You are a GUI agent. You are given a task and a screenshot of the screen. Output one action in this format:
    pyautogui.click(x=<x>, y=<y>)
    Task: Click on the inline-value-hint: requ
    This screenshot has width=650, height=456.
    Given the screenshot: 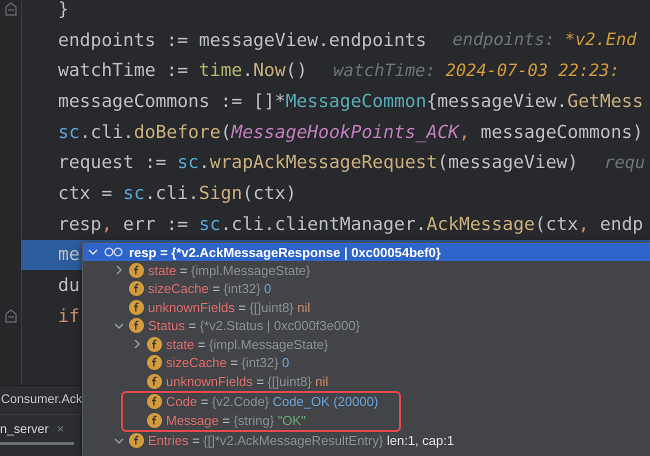 What is the action you would take?
    pyautogui.click(x=625, y=162)
    